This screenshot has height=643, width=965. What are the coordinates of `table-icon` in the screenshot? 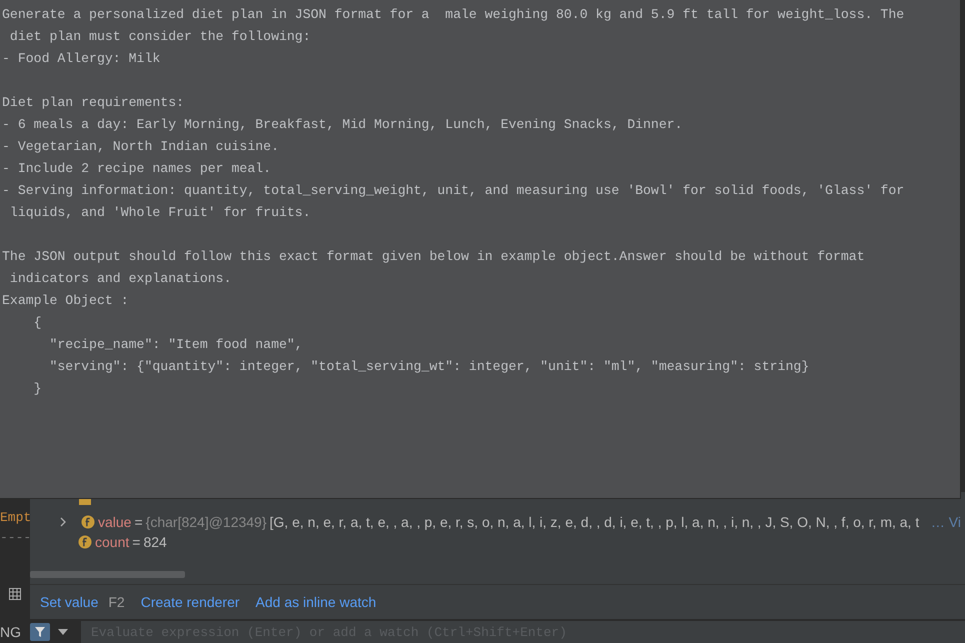 It's located at (15, 594).